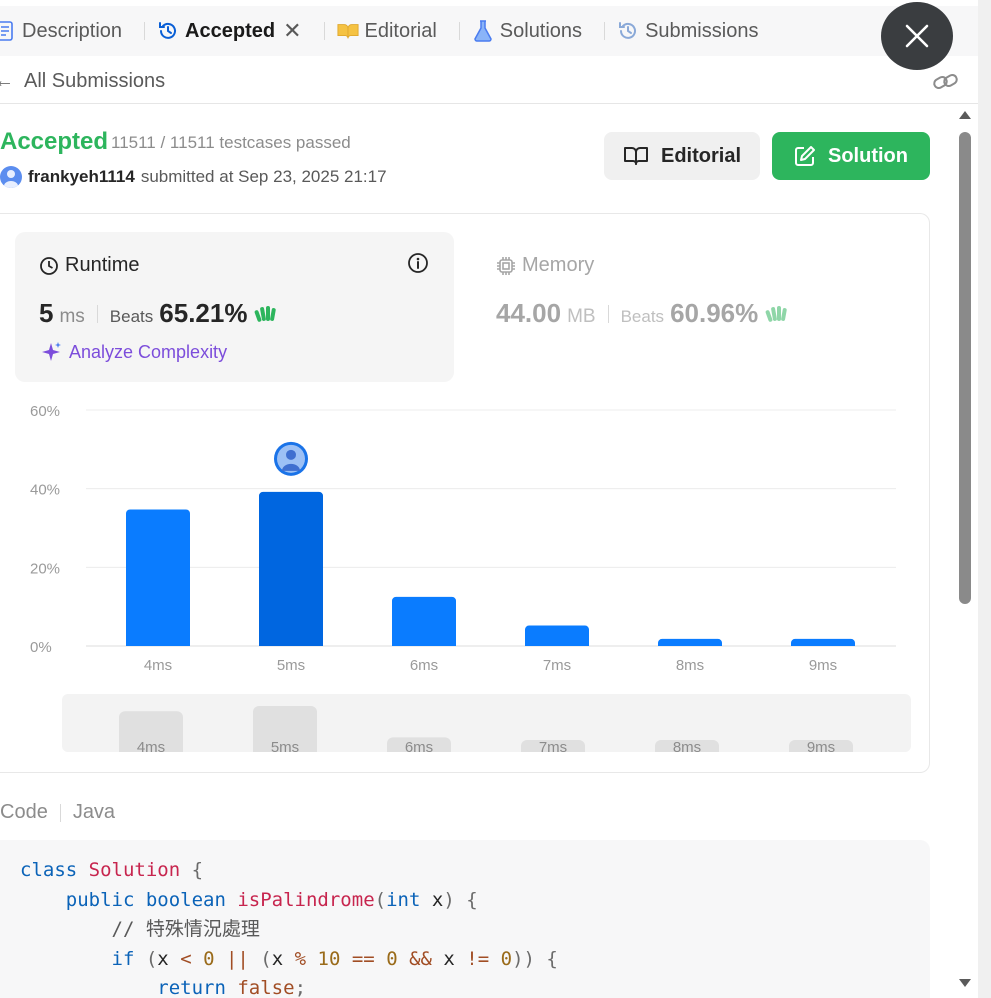 The width and height of the screenshot is (991, 998). What do you see at coordinates (475, 901) in the screenshot?
I see `code-line: public boolean isPalindrome(int x) {` at bounding box center [475, 901].